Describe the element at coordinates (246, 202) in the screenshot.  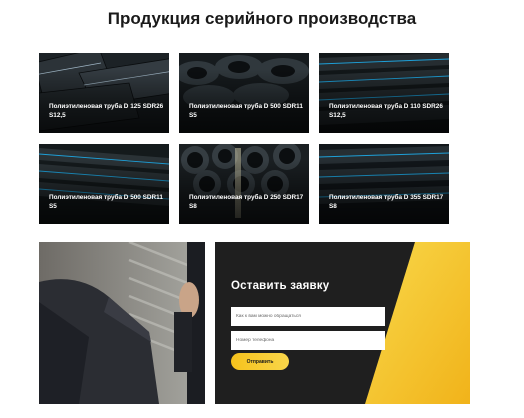
I see `product-name: Полиэтиленовая труба D 250 SDR17 S8` at that location.